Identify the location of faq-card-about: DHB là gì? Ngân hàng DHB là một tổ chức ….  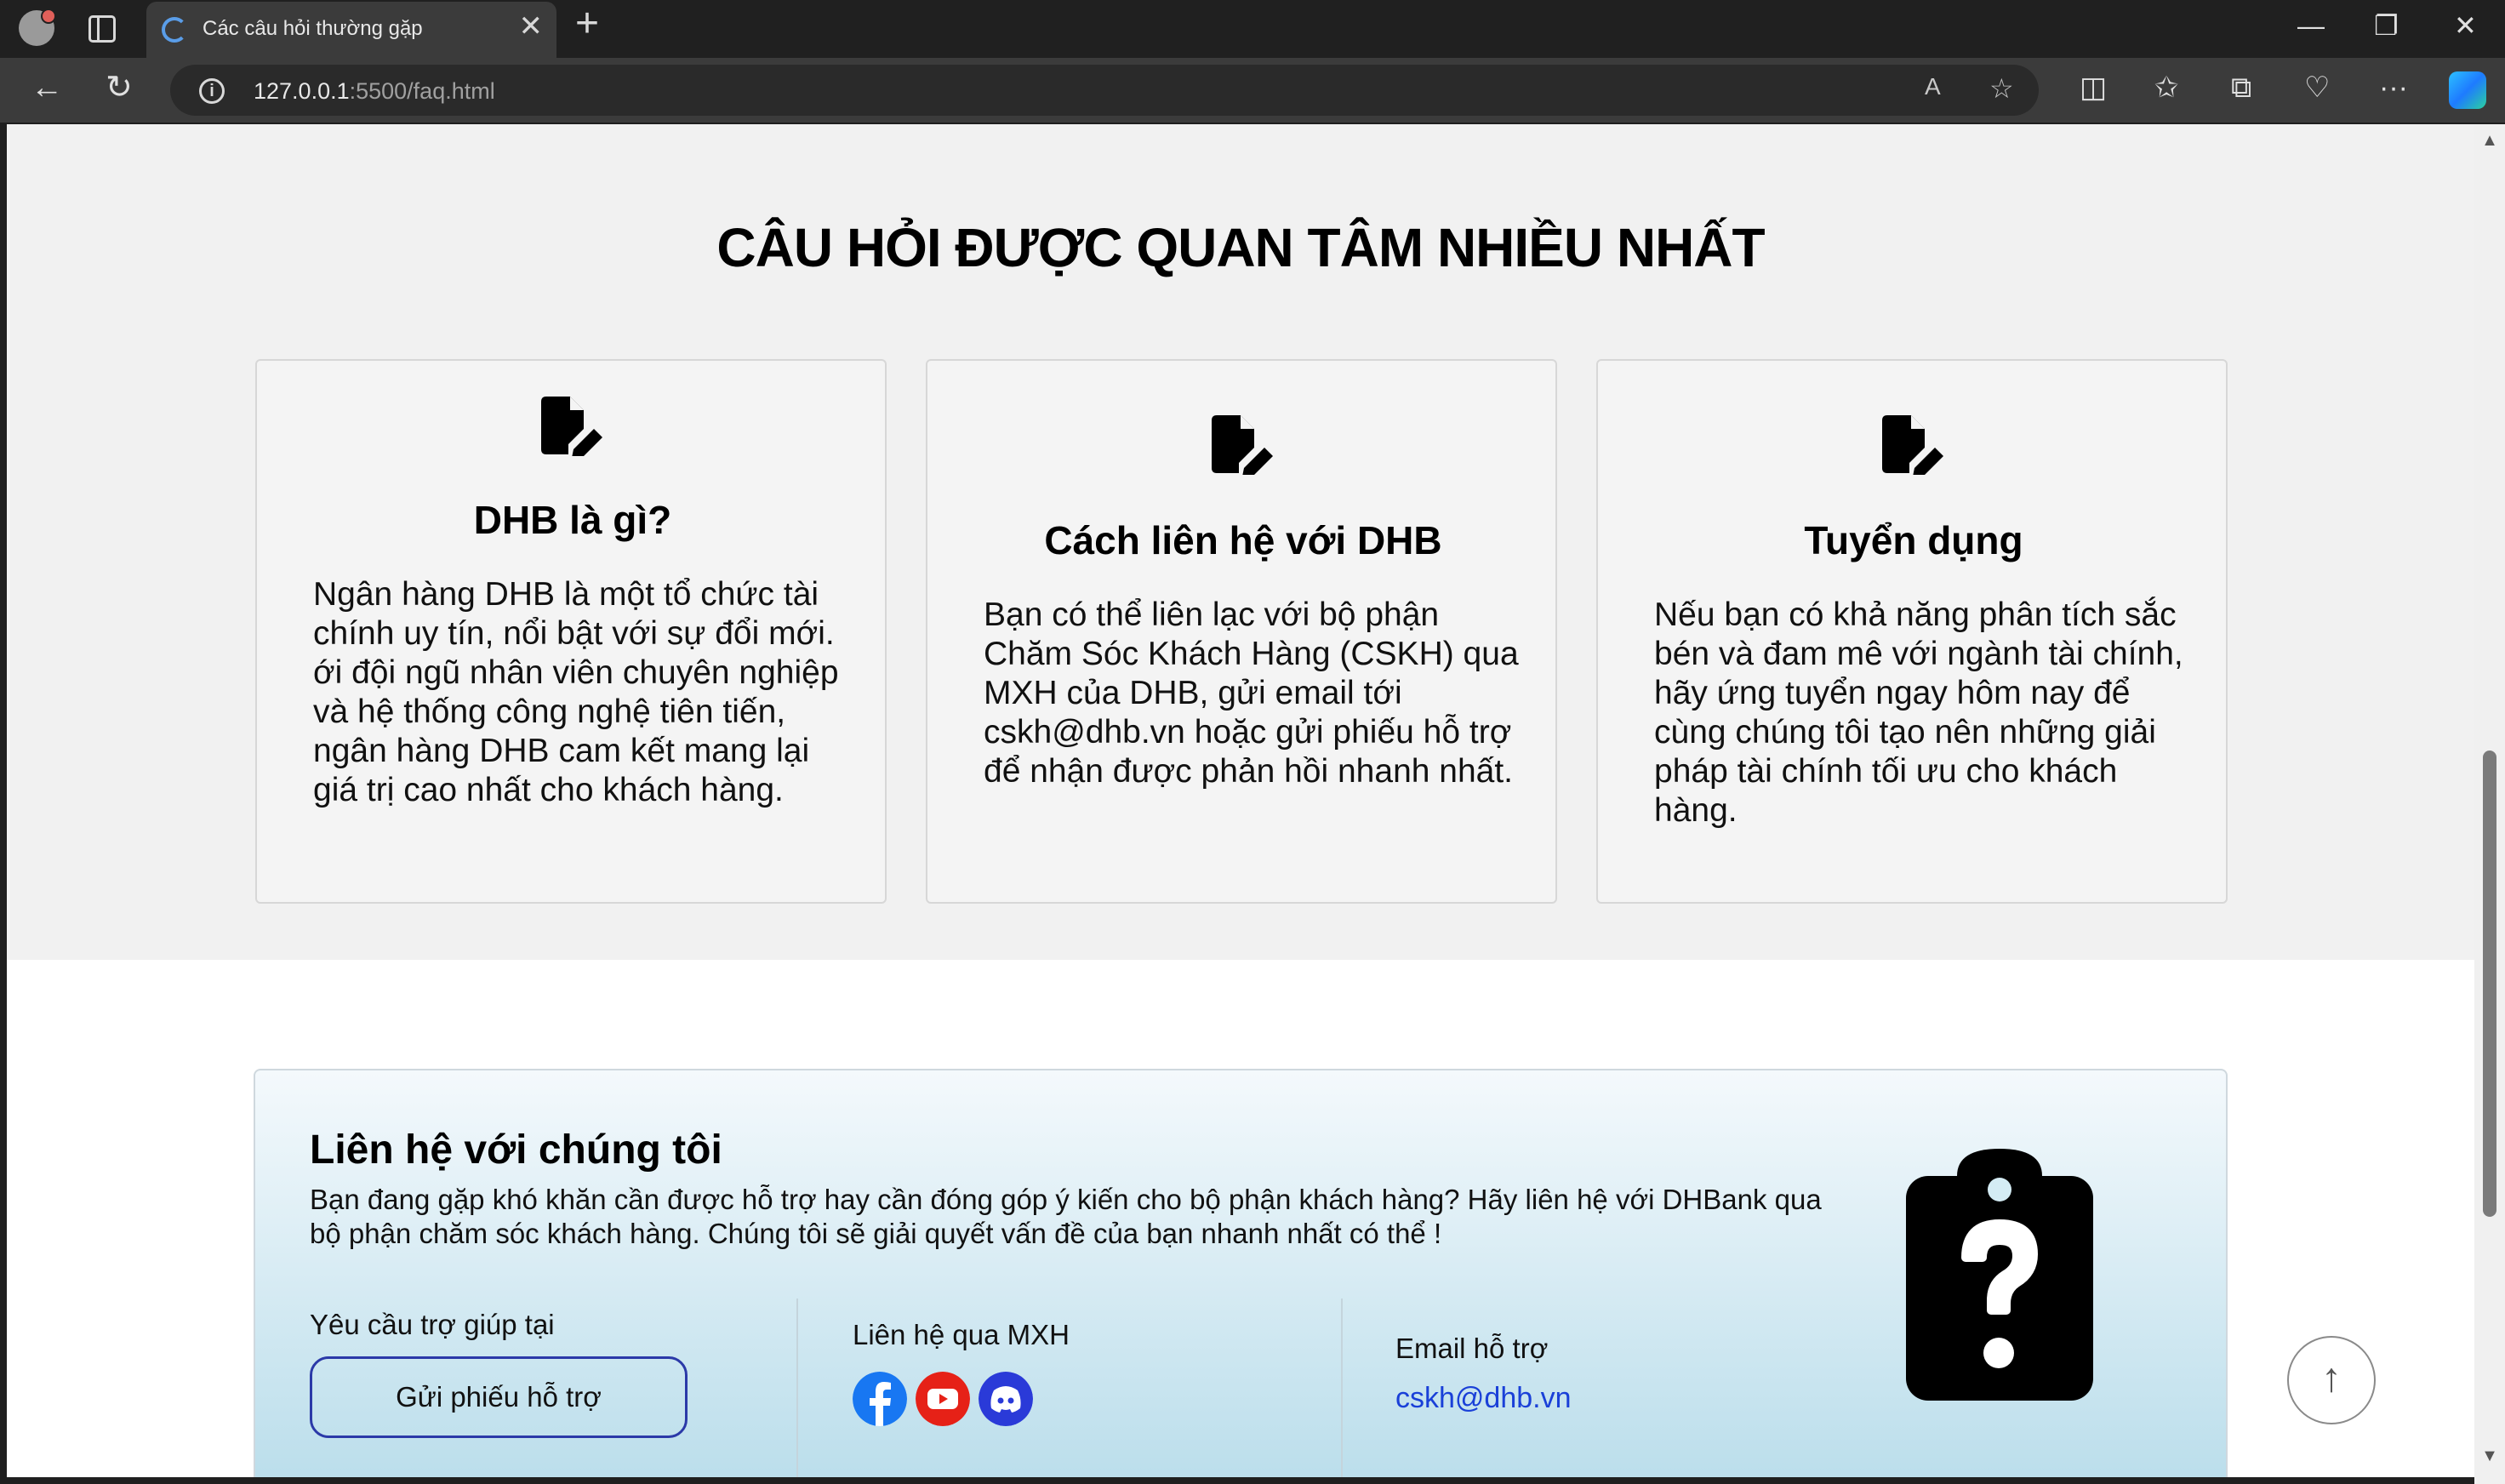
(571, 631).